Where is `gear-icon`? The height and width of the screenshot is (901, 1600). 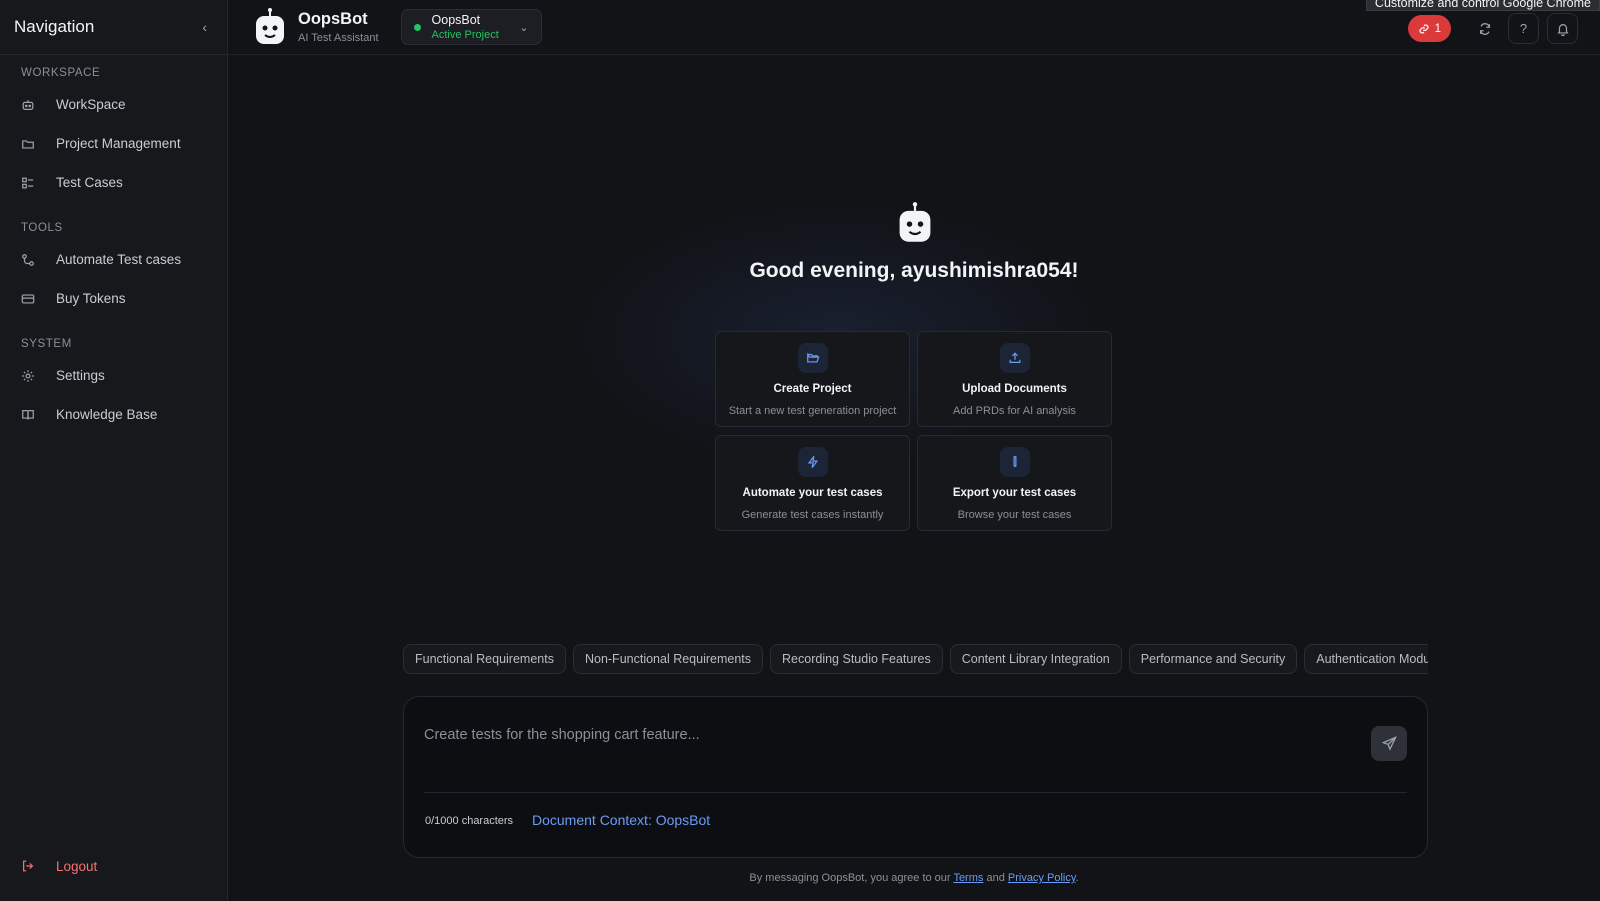 gear-icon is located at coordinates (28, 376).